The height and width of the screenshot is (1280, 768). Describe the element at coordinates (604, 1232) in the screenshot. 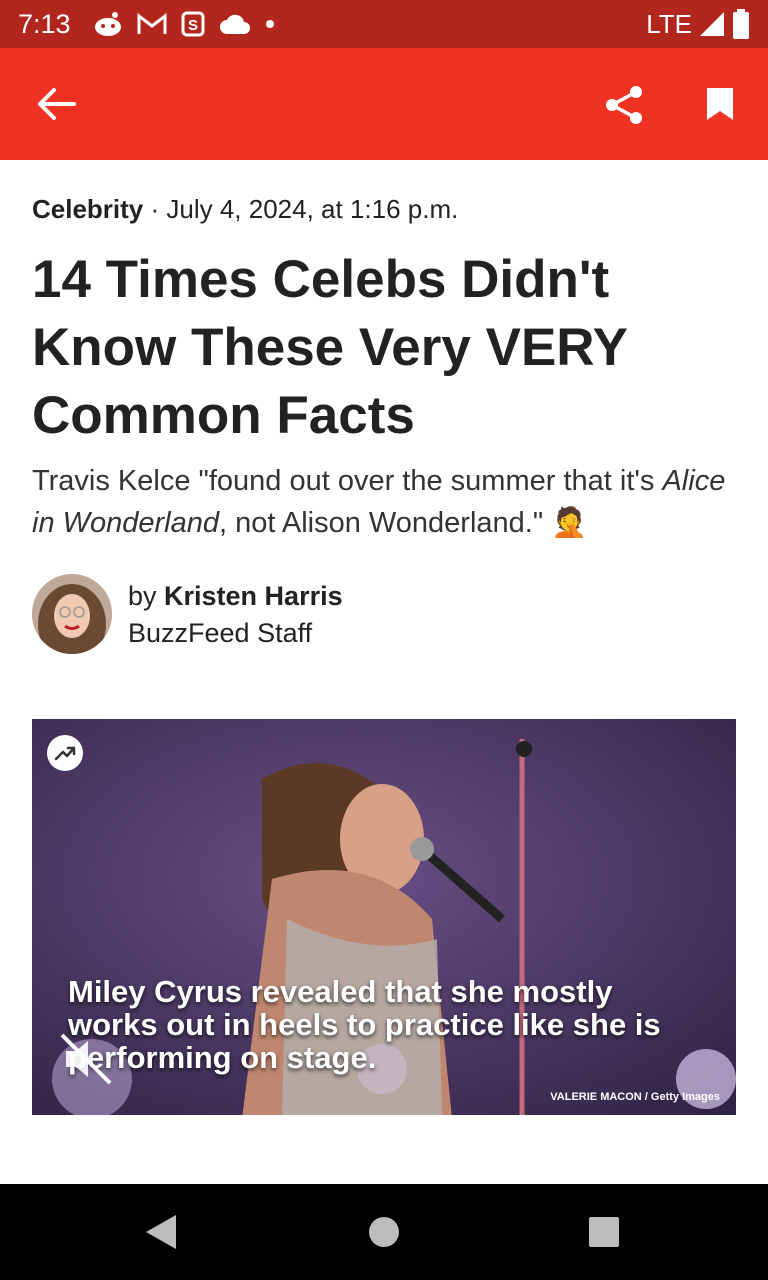

I see `nav-recents-icon` at that location.